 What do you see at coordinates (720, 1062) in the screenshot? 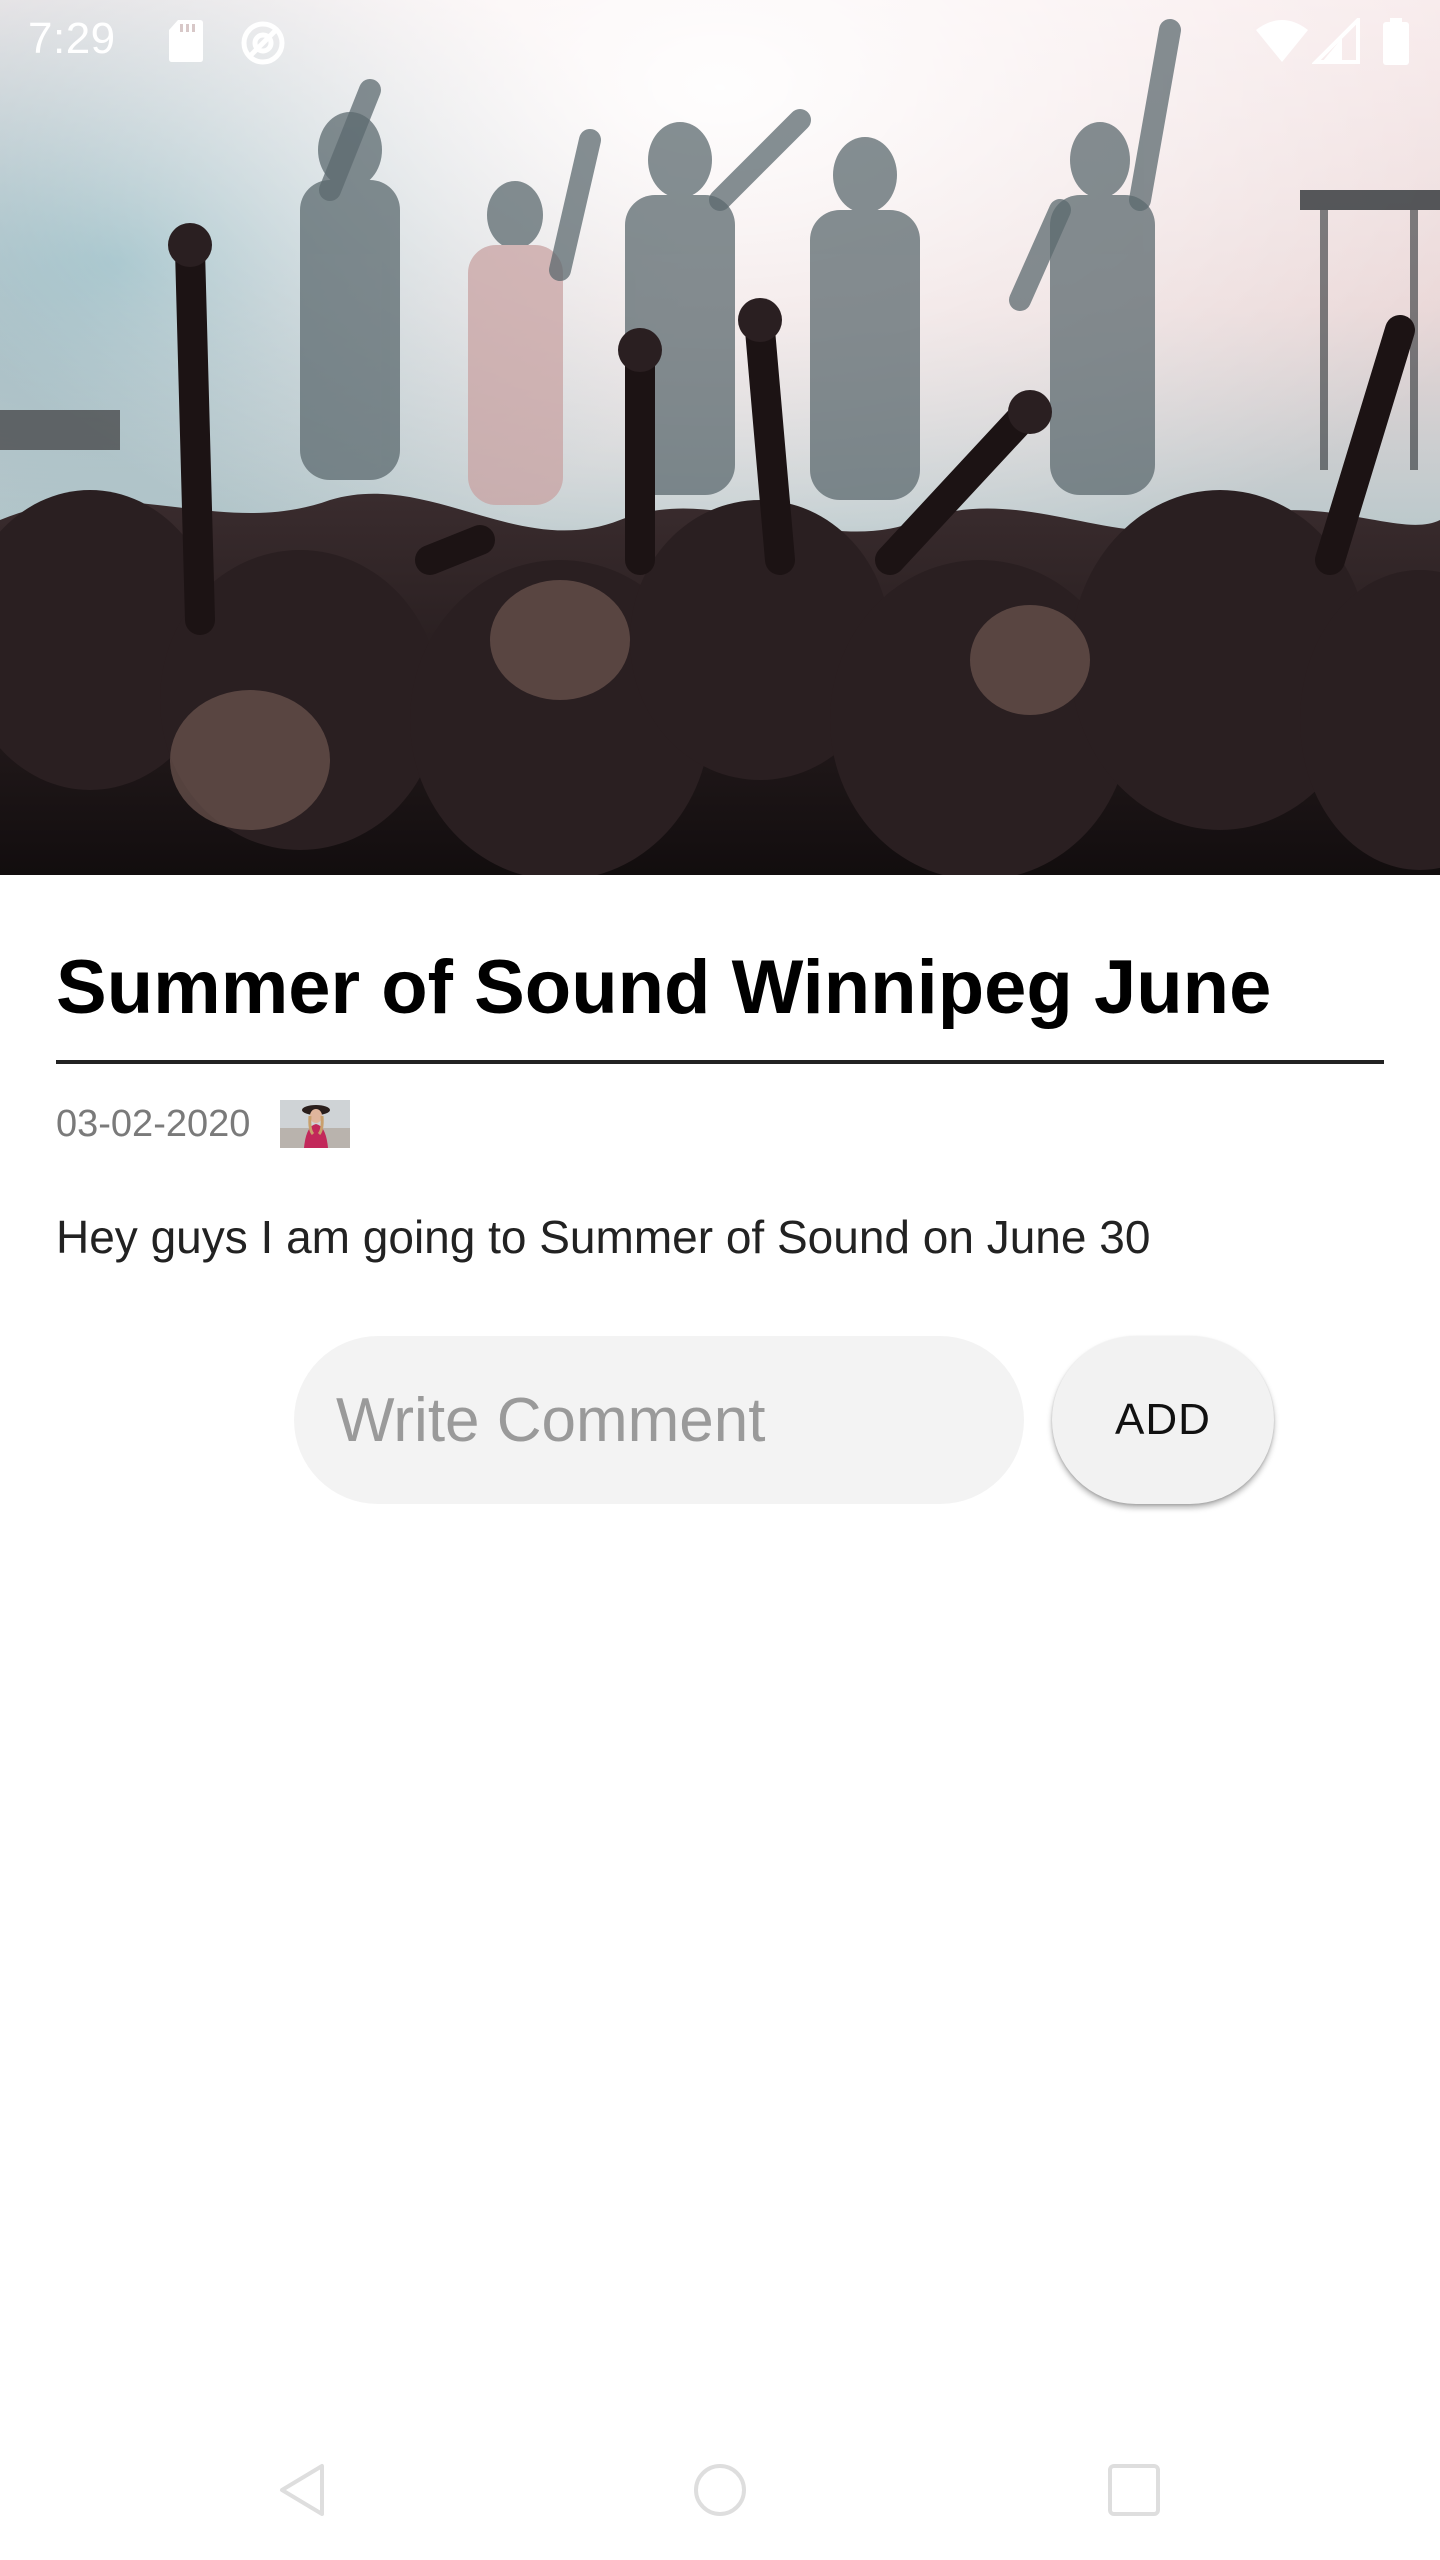
I see `title-divider` at bounding box center [720, 1062].